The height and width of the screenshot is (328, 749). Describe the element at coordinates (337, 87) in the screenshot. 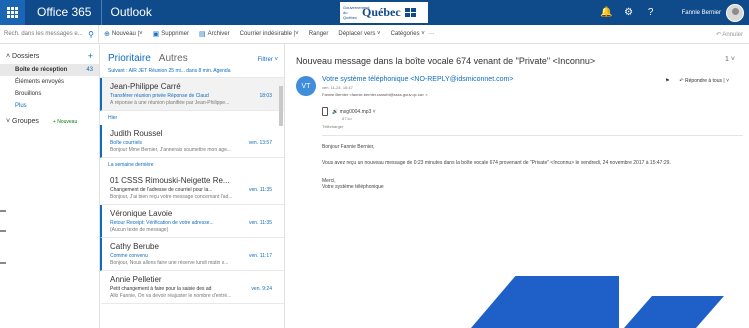

I see `email-date: ven. 11-24, 15:47` at that location.